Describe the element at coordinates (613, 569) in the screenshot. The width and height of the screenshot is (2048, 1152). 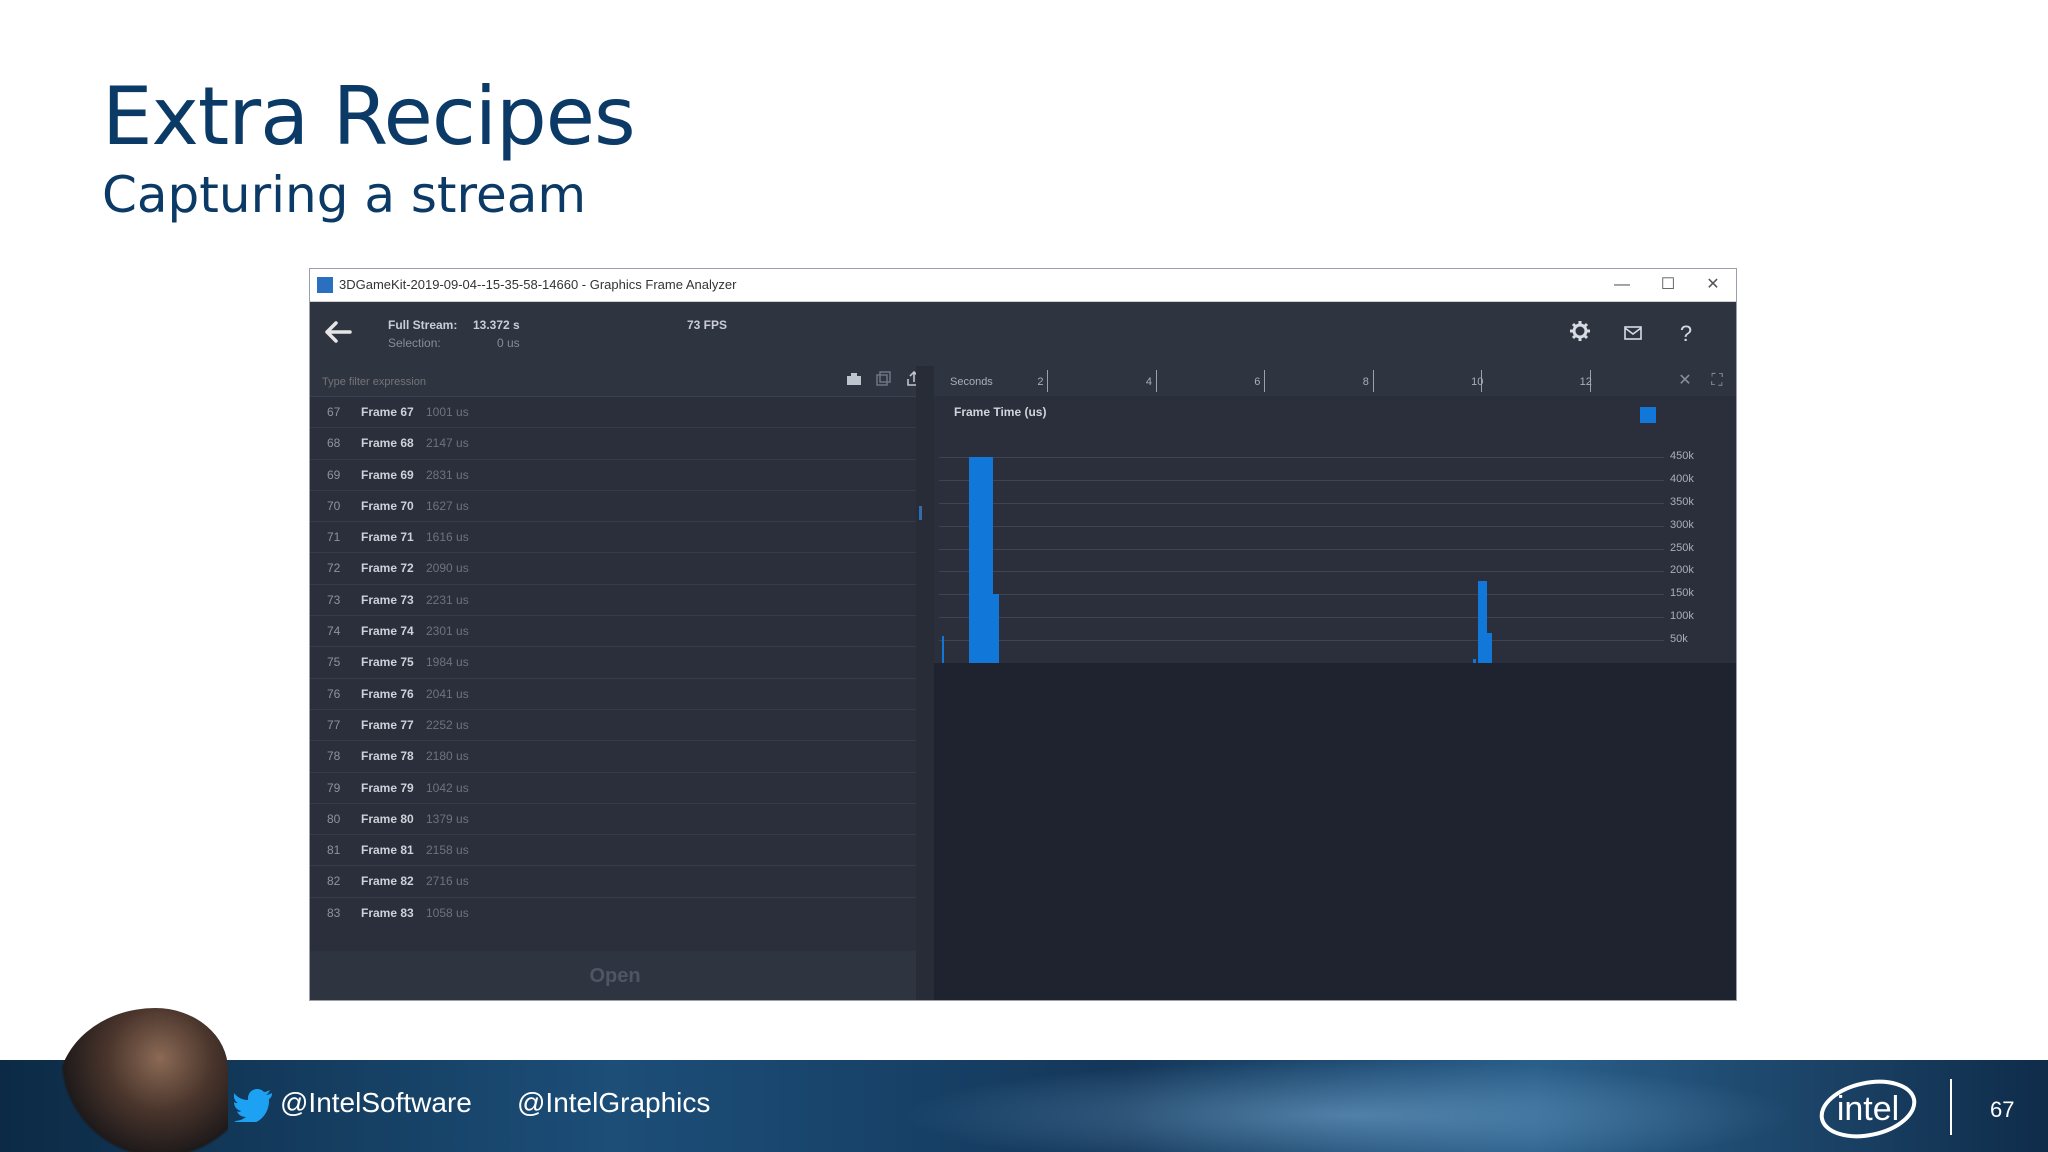
I see `frame-row: 72 Frame 72 2090 us` at that location.